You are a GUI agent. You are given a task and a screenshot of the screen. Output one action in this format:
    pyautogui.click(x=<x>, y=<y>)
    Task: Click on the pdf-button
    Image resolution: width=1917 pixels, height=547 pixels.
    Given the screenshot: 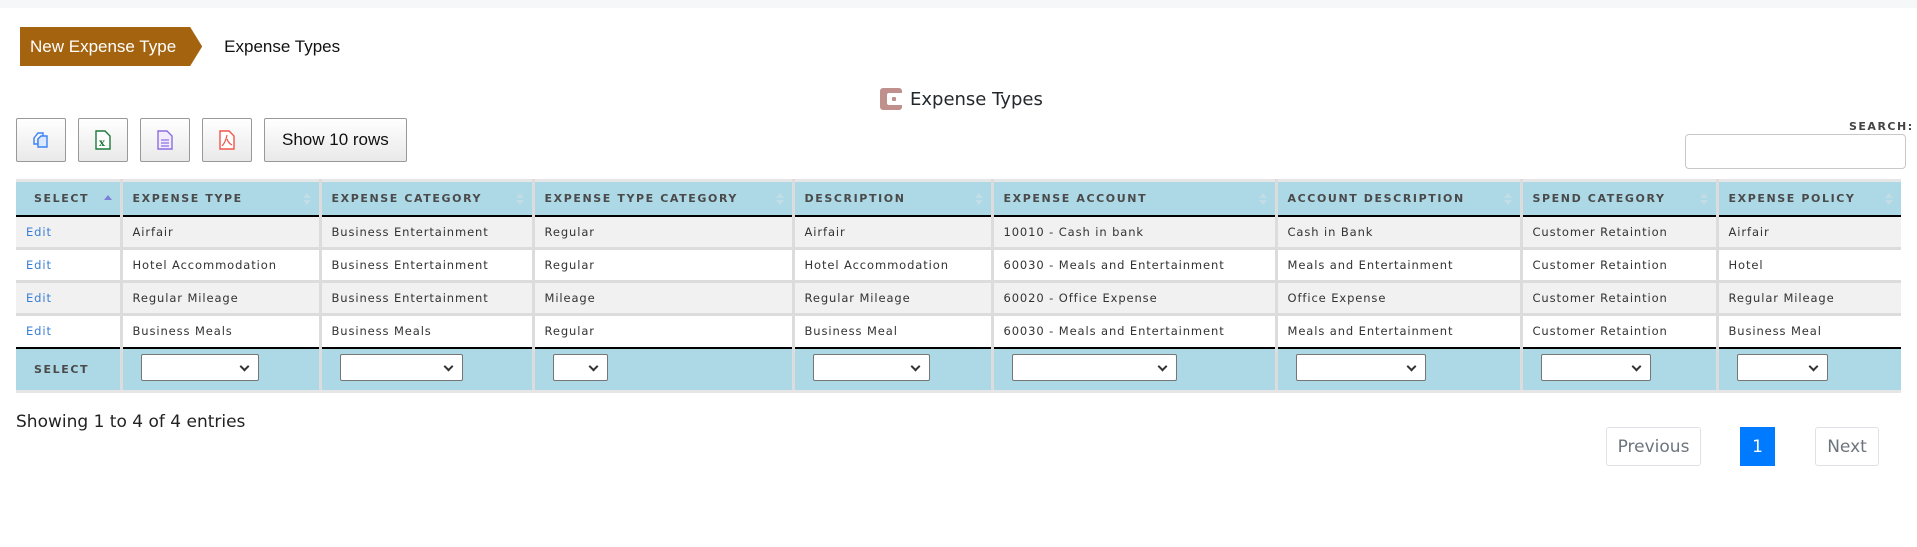 What is the action you would take?
    pyautogui.click(x=227, y=140)
    